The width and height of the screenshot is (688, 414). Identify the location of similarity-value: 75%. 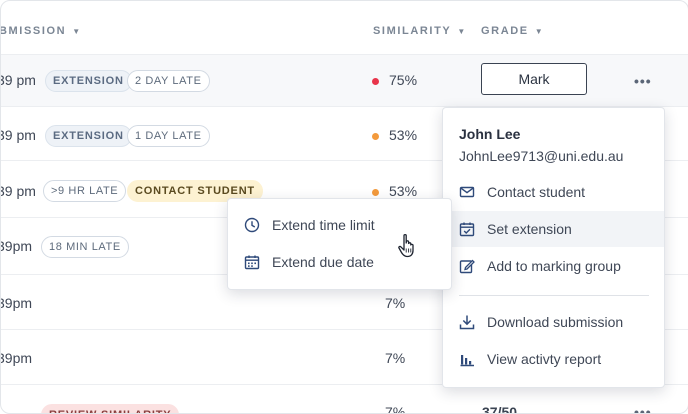
(403, 80).